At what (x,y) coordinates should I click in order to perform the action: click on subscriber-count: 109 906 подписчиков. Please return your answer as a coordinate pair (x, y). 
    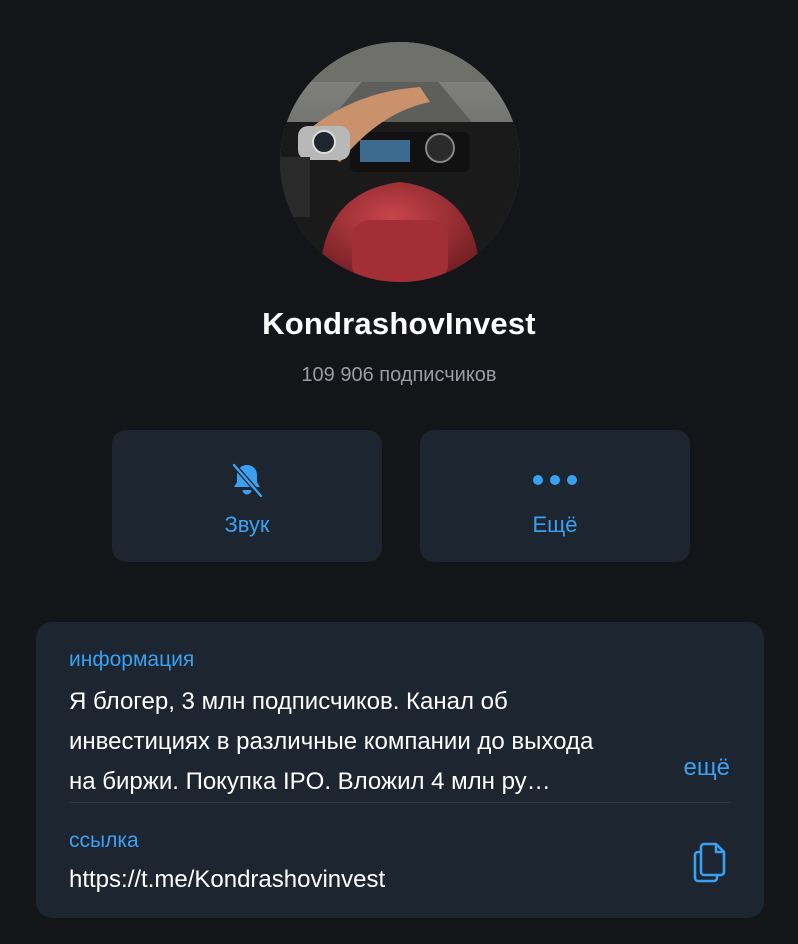
    Looking at the image, I should click on (399, 375).